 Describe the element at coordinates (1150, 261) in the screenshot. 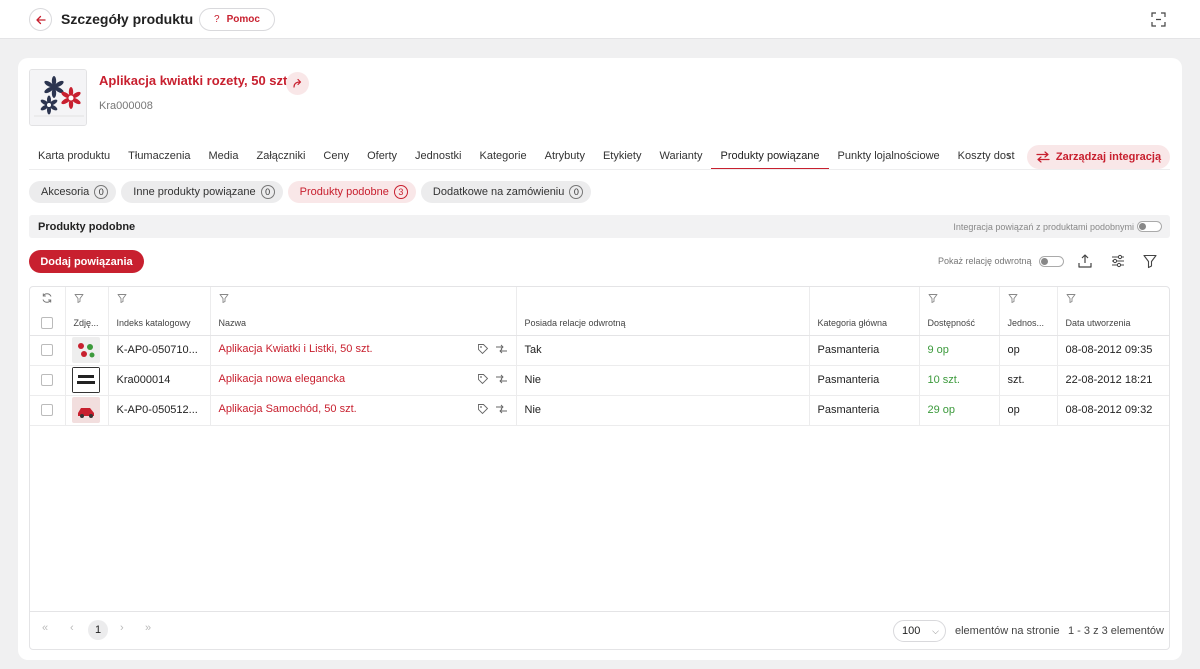

I see `filter-icon` at that location.